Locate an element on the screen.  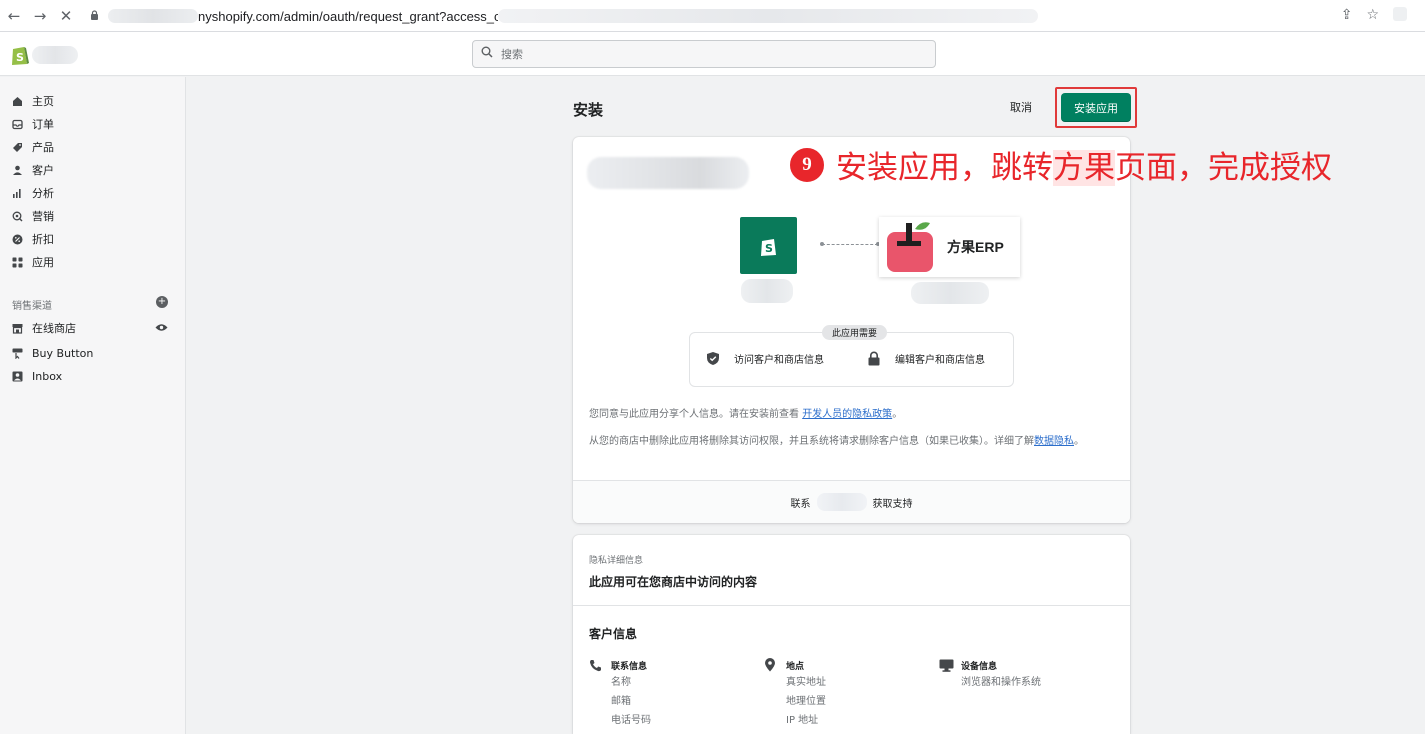
erp-app-tile: 方果ERP is located at coordinates (949, 247).